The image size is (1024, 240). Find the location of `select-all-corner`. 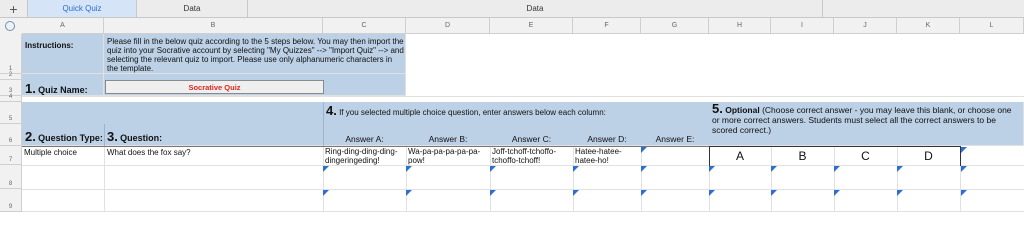

select-all-corner is located at coordinates (11, 26).